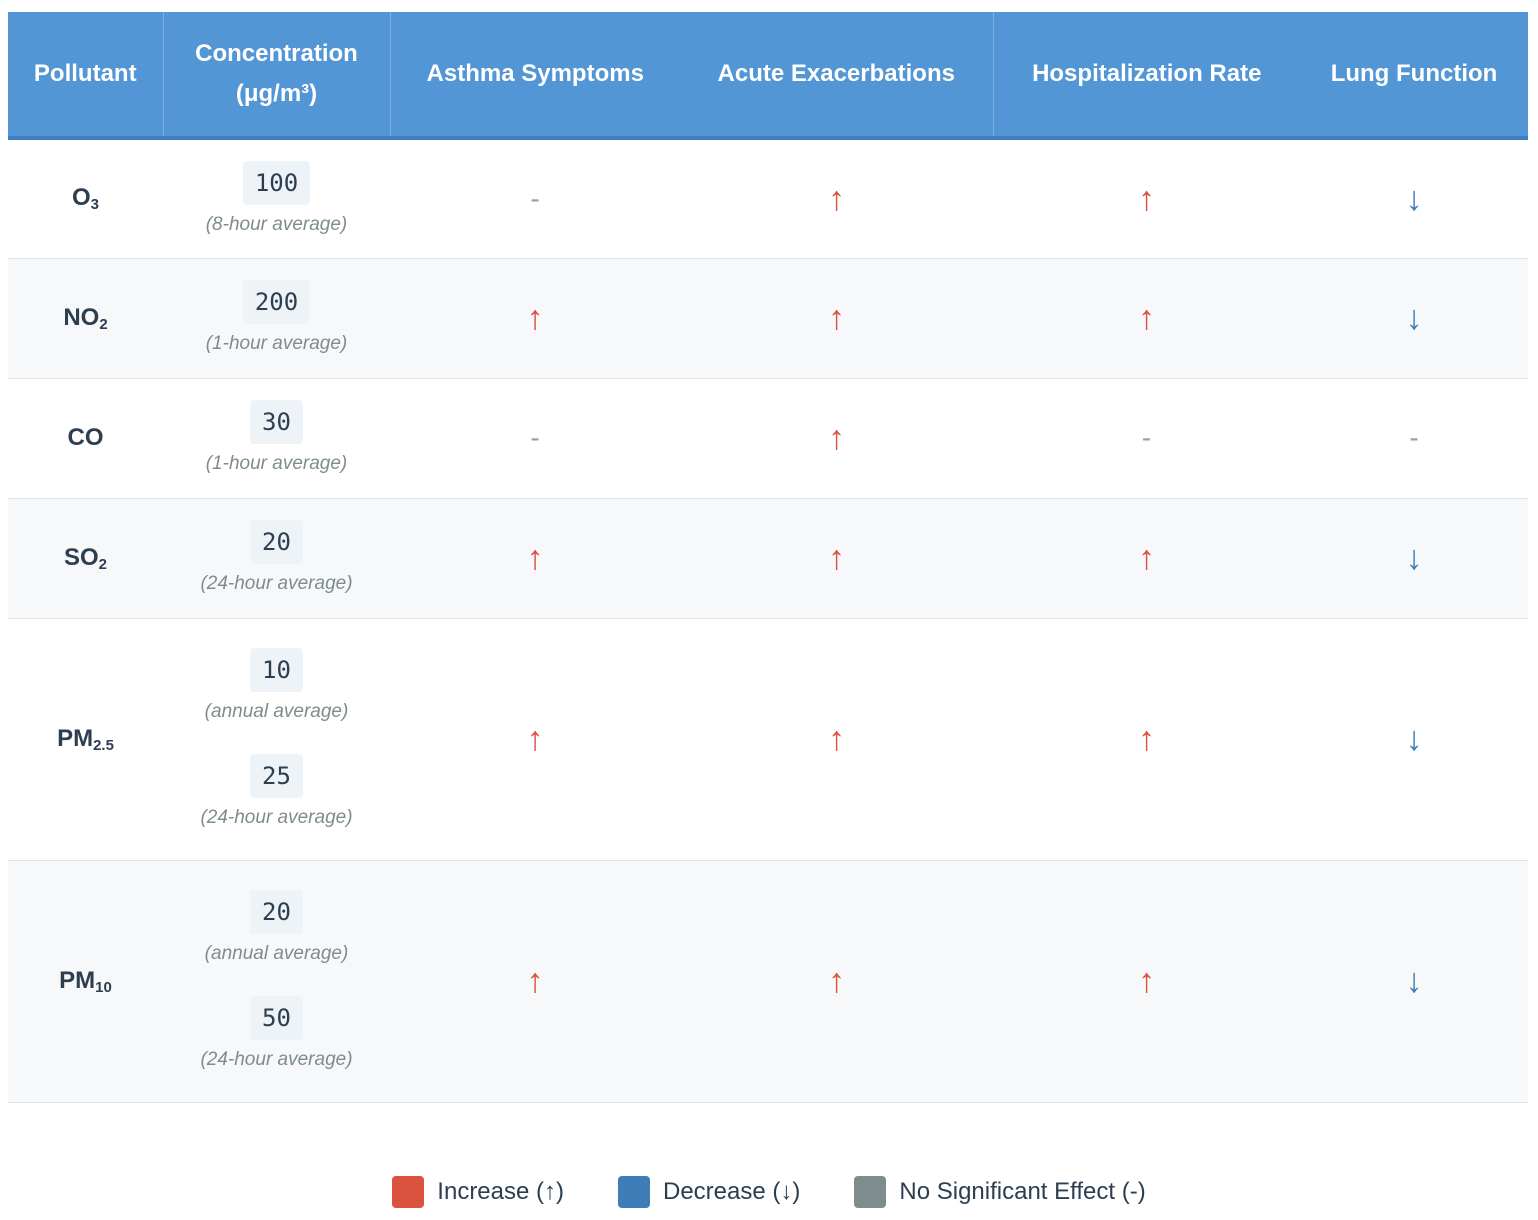  I want to click on averaging-period: (8-hour average), so click(276, 224).